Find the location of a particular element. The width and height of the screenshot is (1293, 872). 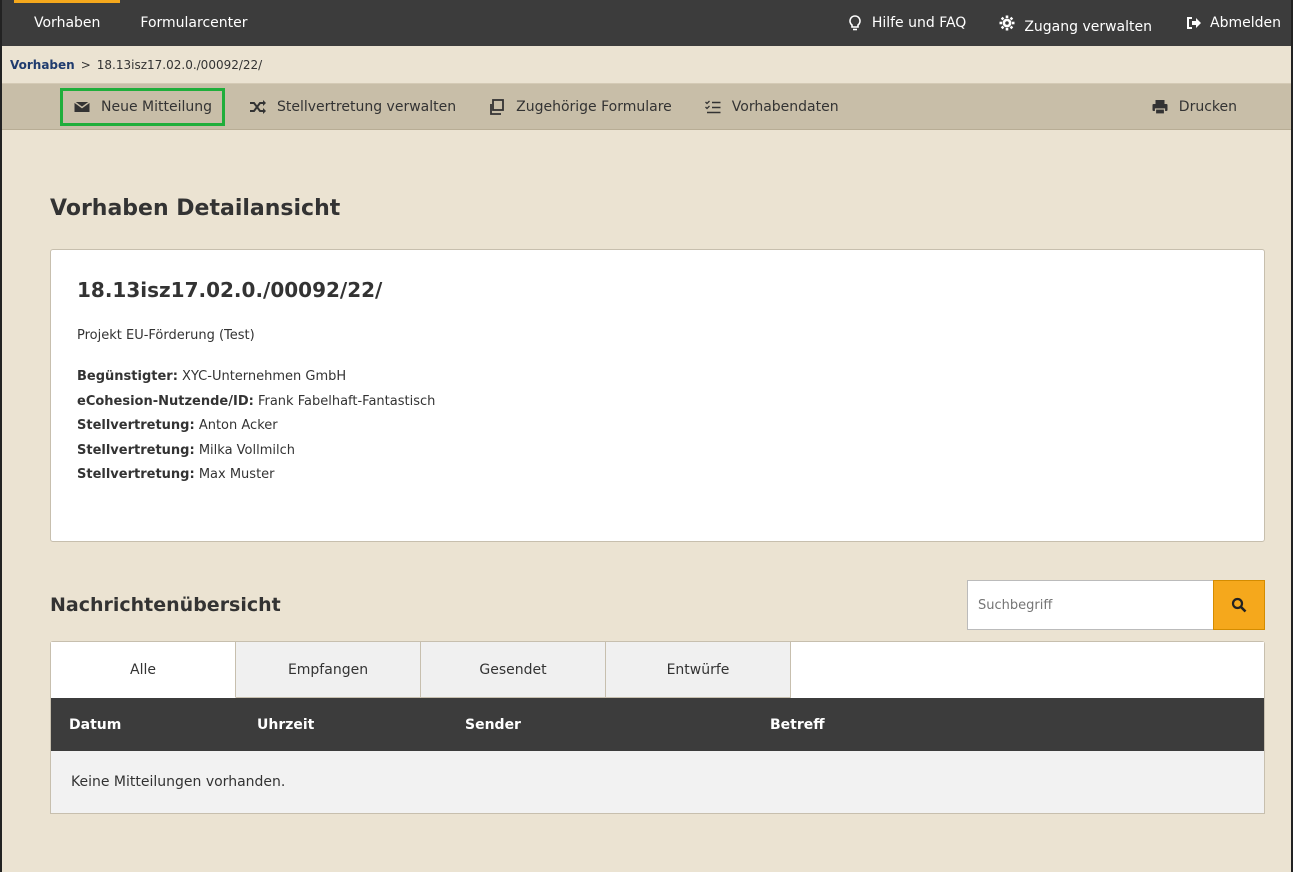

field-value: XYC-Unternehmen GmbH is located at coordinates (264, 376).